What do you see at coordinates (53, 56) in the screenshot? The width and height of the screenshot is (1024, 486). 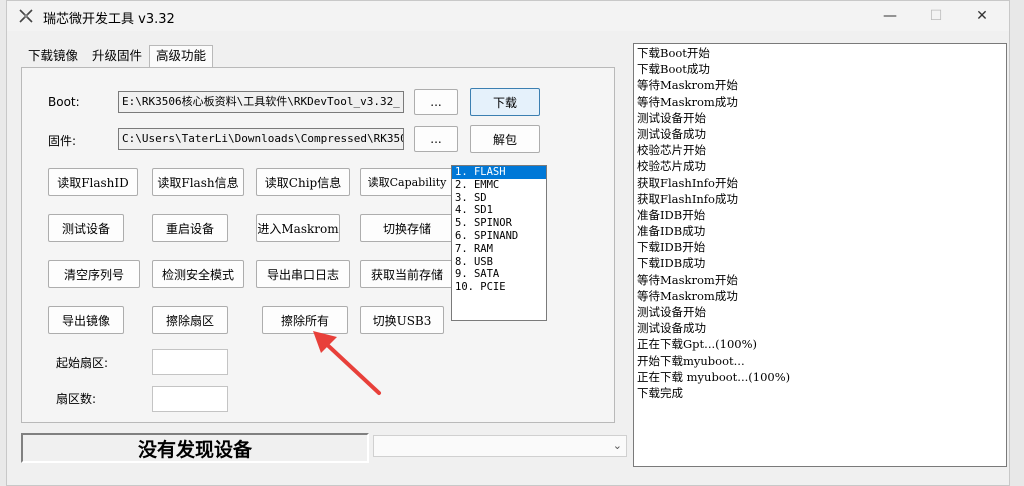 I see `tab-download-image: 下载镜像` at bounding box center [53, 56].